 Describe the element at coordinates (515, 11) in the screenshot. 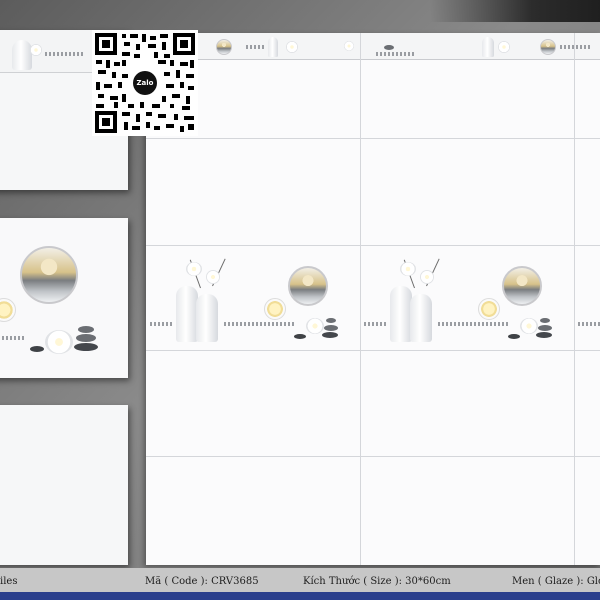

I see `top-right-shadow` at that location.